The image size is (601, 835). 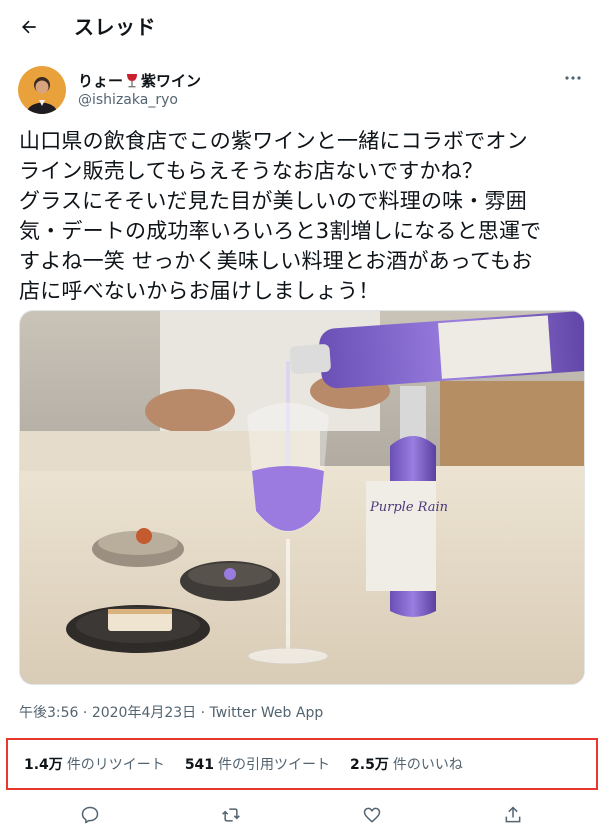 I want to click on tweet-meta: 午後3:56 · 2020年4月23日 · Twitter Web App, so click(x=171, y=712).